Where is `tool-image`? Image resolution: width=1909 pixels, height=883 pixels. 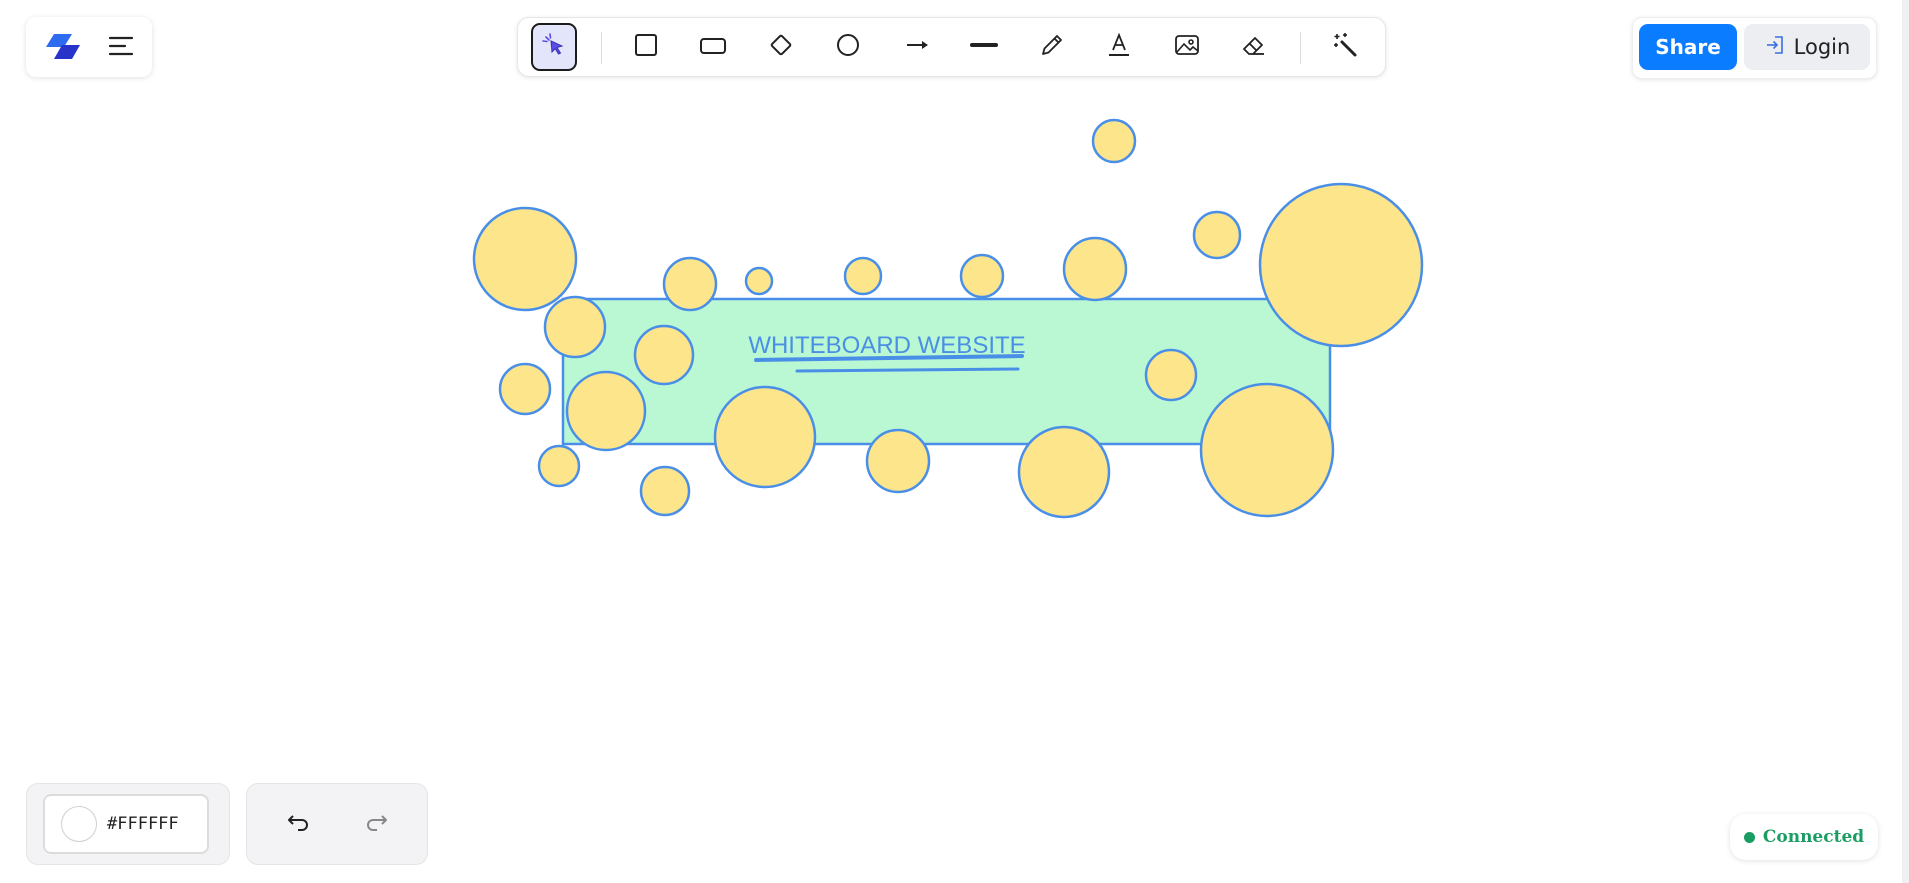
tool-image is located at coordinates (1187, 47).